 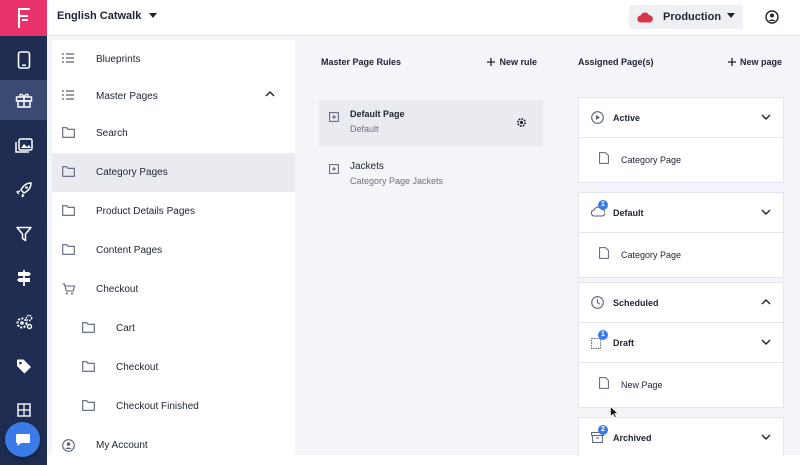 I want to click on filter-icon, so click(x=23, y=234).